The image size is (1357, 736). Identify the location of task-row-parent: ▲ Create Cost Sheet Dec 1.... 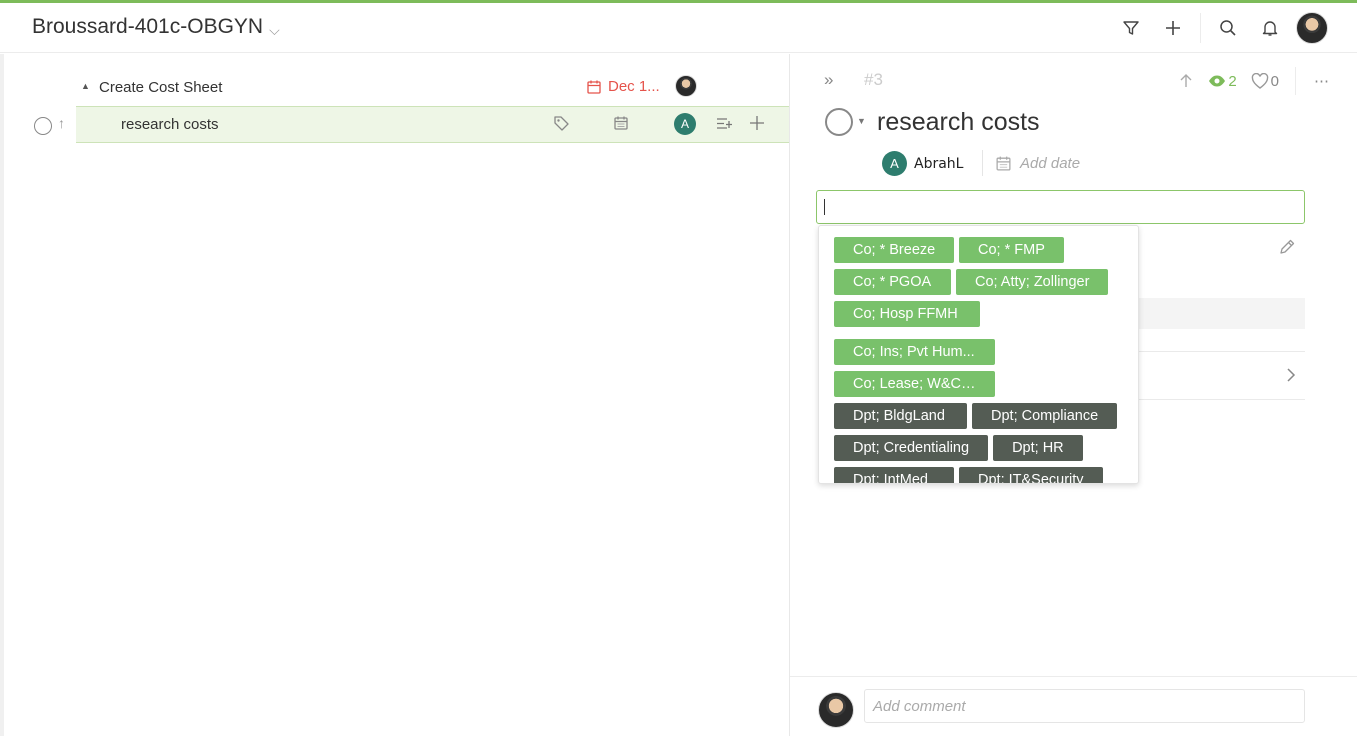
(432, 87).